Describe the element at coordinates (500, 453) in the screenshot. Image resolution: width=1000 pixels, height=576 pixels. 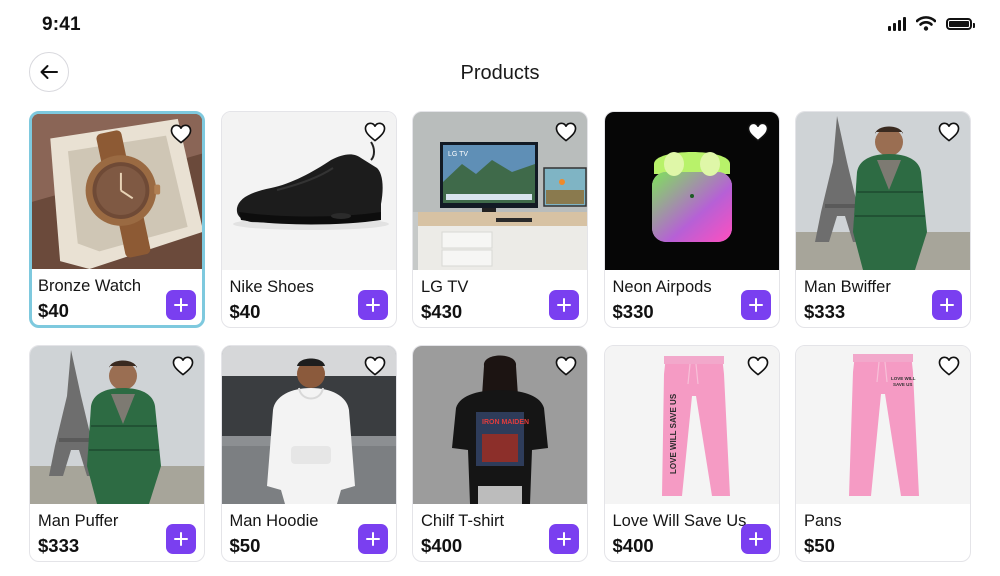
I see `product-card-chilf-tshirt: Chilf T-shirt $400` at that location.